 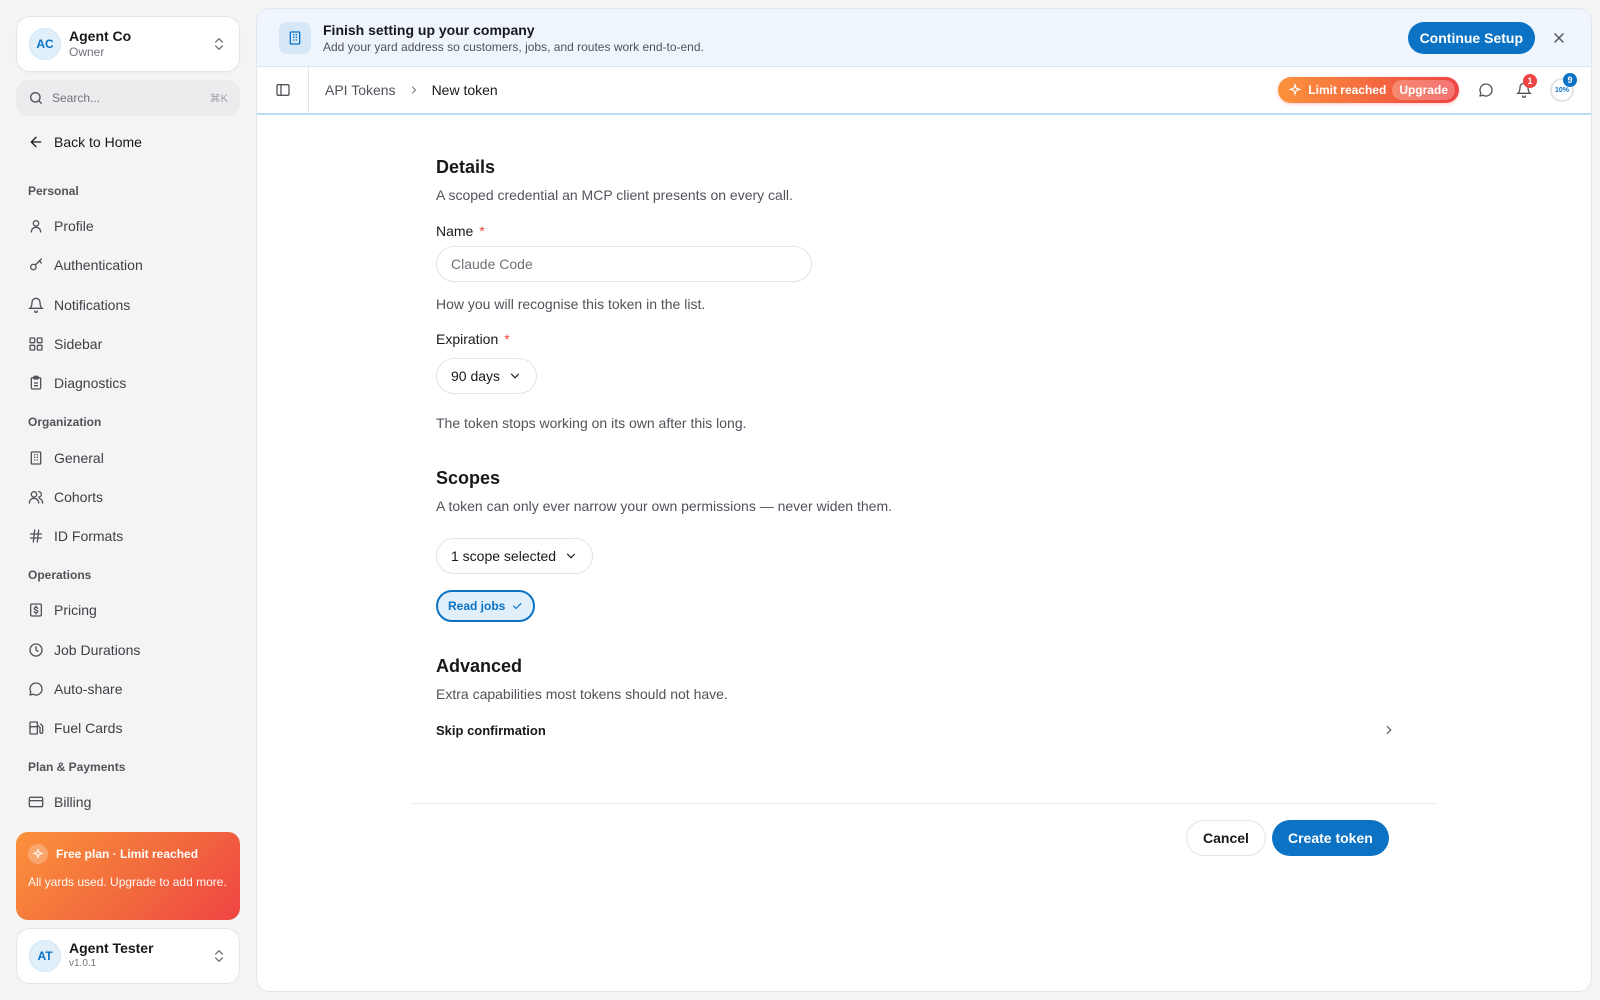 I want to click on name-label-text: Name, so click(x=455, y=231).